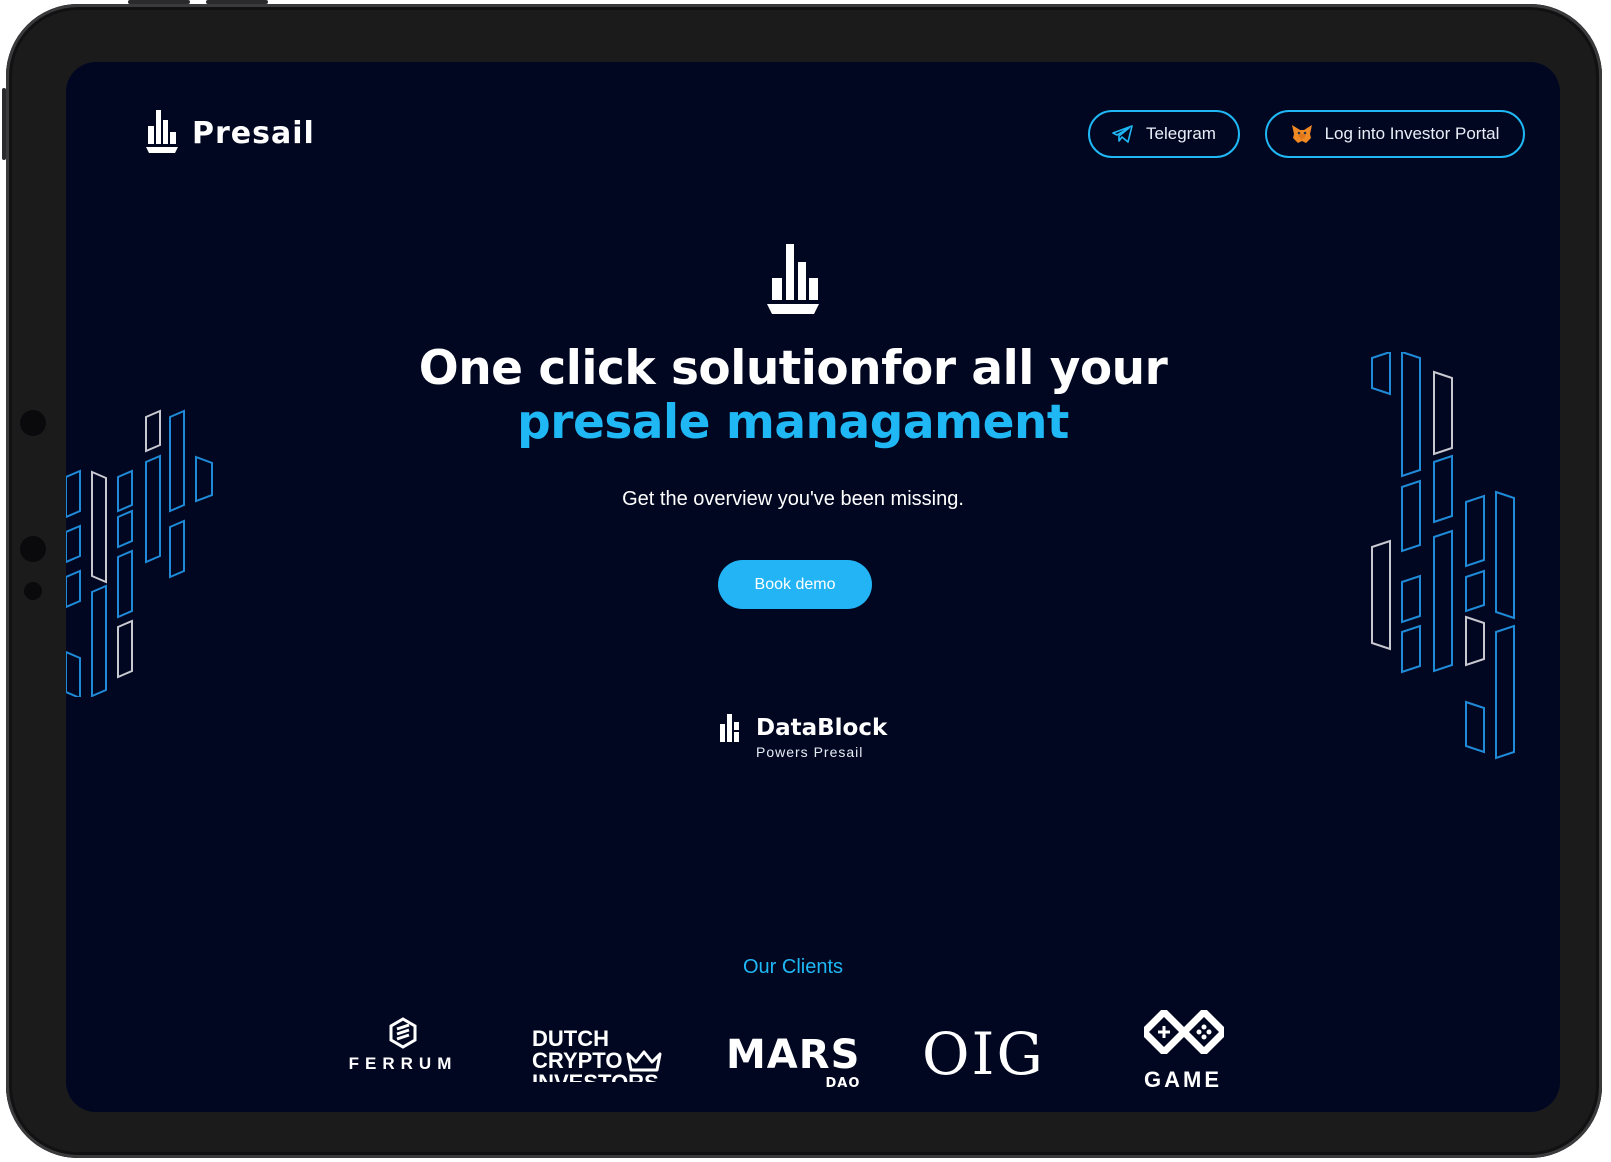  What do you see at coordinates (1184, 1032) in the screenshot?
I see `game-icon` at bounding box center [1184, 1032].